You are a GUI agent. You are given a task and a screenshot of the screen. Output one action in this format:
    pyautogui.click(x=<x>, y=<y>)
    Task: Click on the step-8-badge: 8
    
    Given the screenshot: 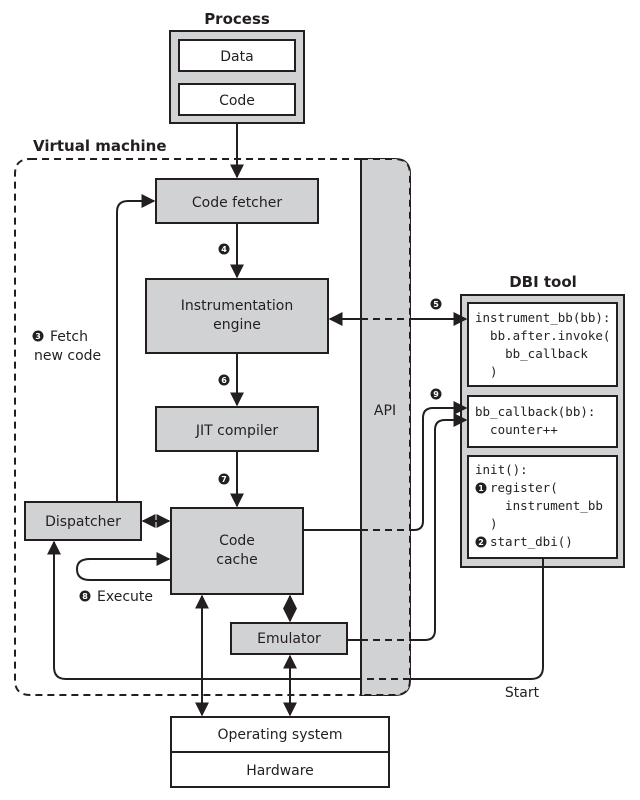 What is the action you would take?
    pyautogui.click(x=85, y=596)
    